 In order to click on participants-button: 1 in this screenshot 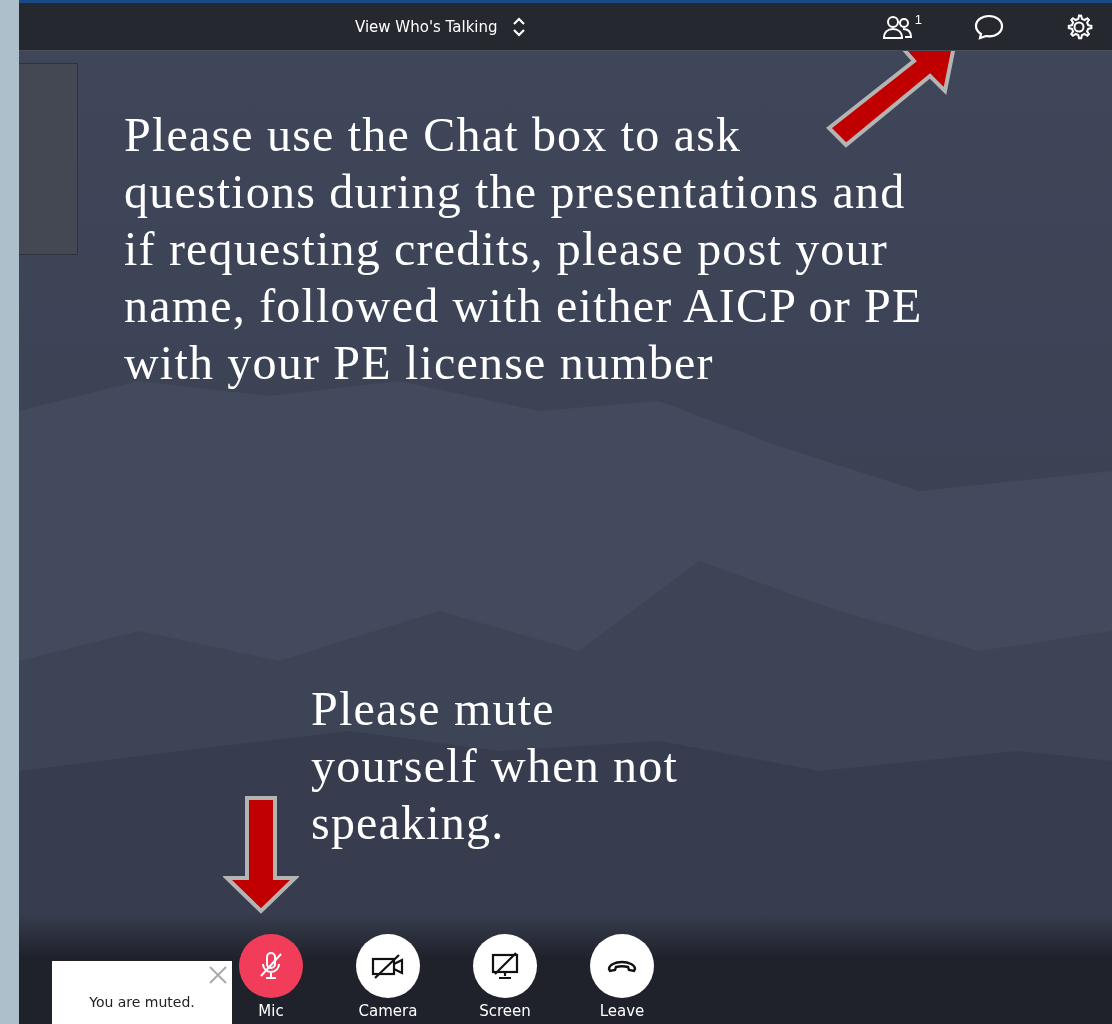, I will do `click(902, 26)`.